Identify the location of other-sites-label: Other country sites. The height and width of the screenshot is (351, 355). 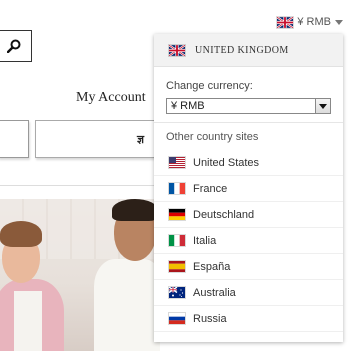
(212, 137).